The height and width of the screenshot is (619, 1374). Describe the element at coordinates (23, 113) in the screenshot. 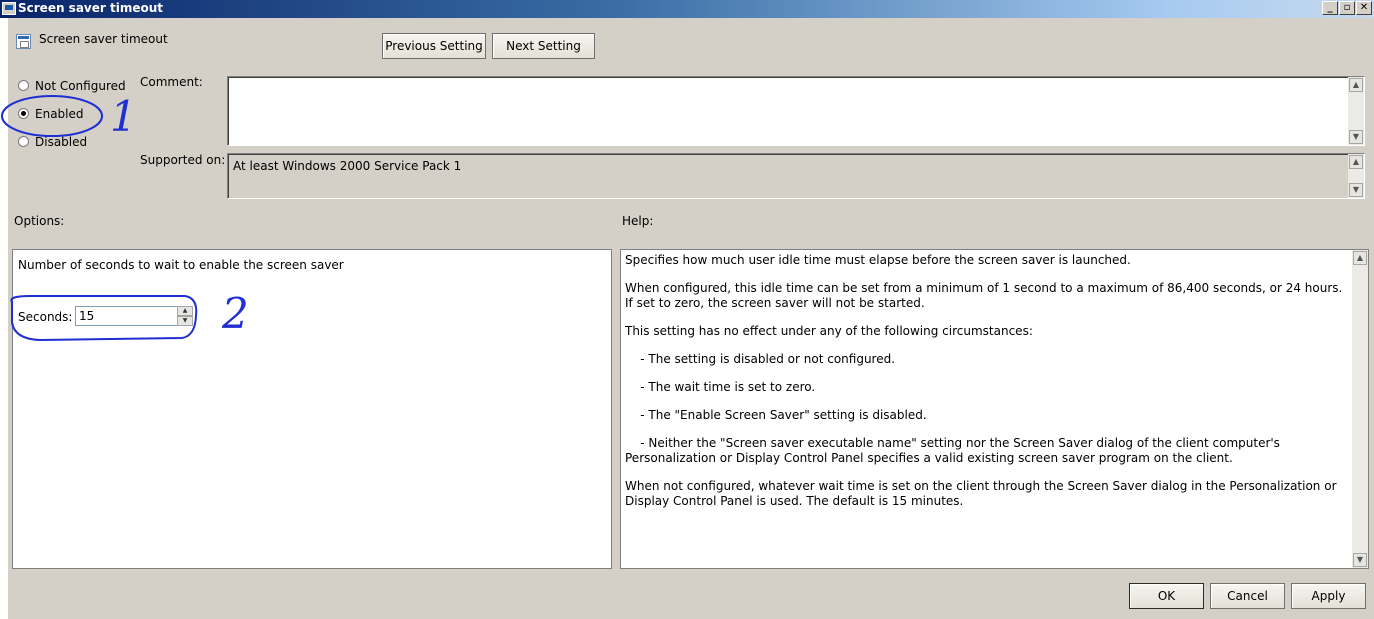

I see `radio-enabled` at that location.